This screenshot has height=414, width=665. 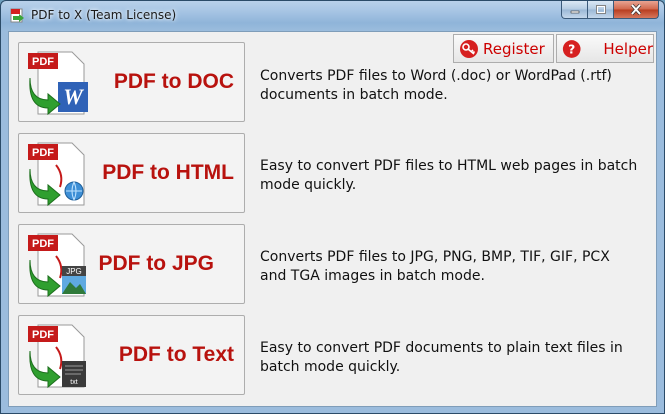 What do you see at coordinates (104, 15) in the screenshot?
I see `window-title: PDF to X (Team License)` at bounding box center [104, 15].